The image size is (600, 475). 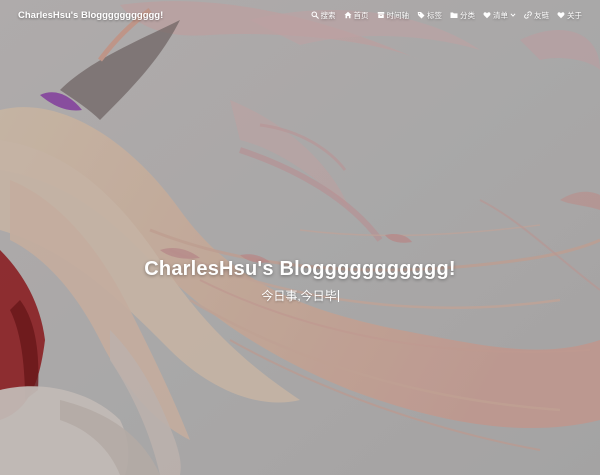 I want to click on nav-item-label: 清单, so click(x=500, y=15).